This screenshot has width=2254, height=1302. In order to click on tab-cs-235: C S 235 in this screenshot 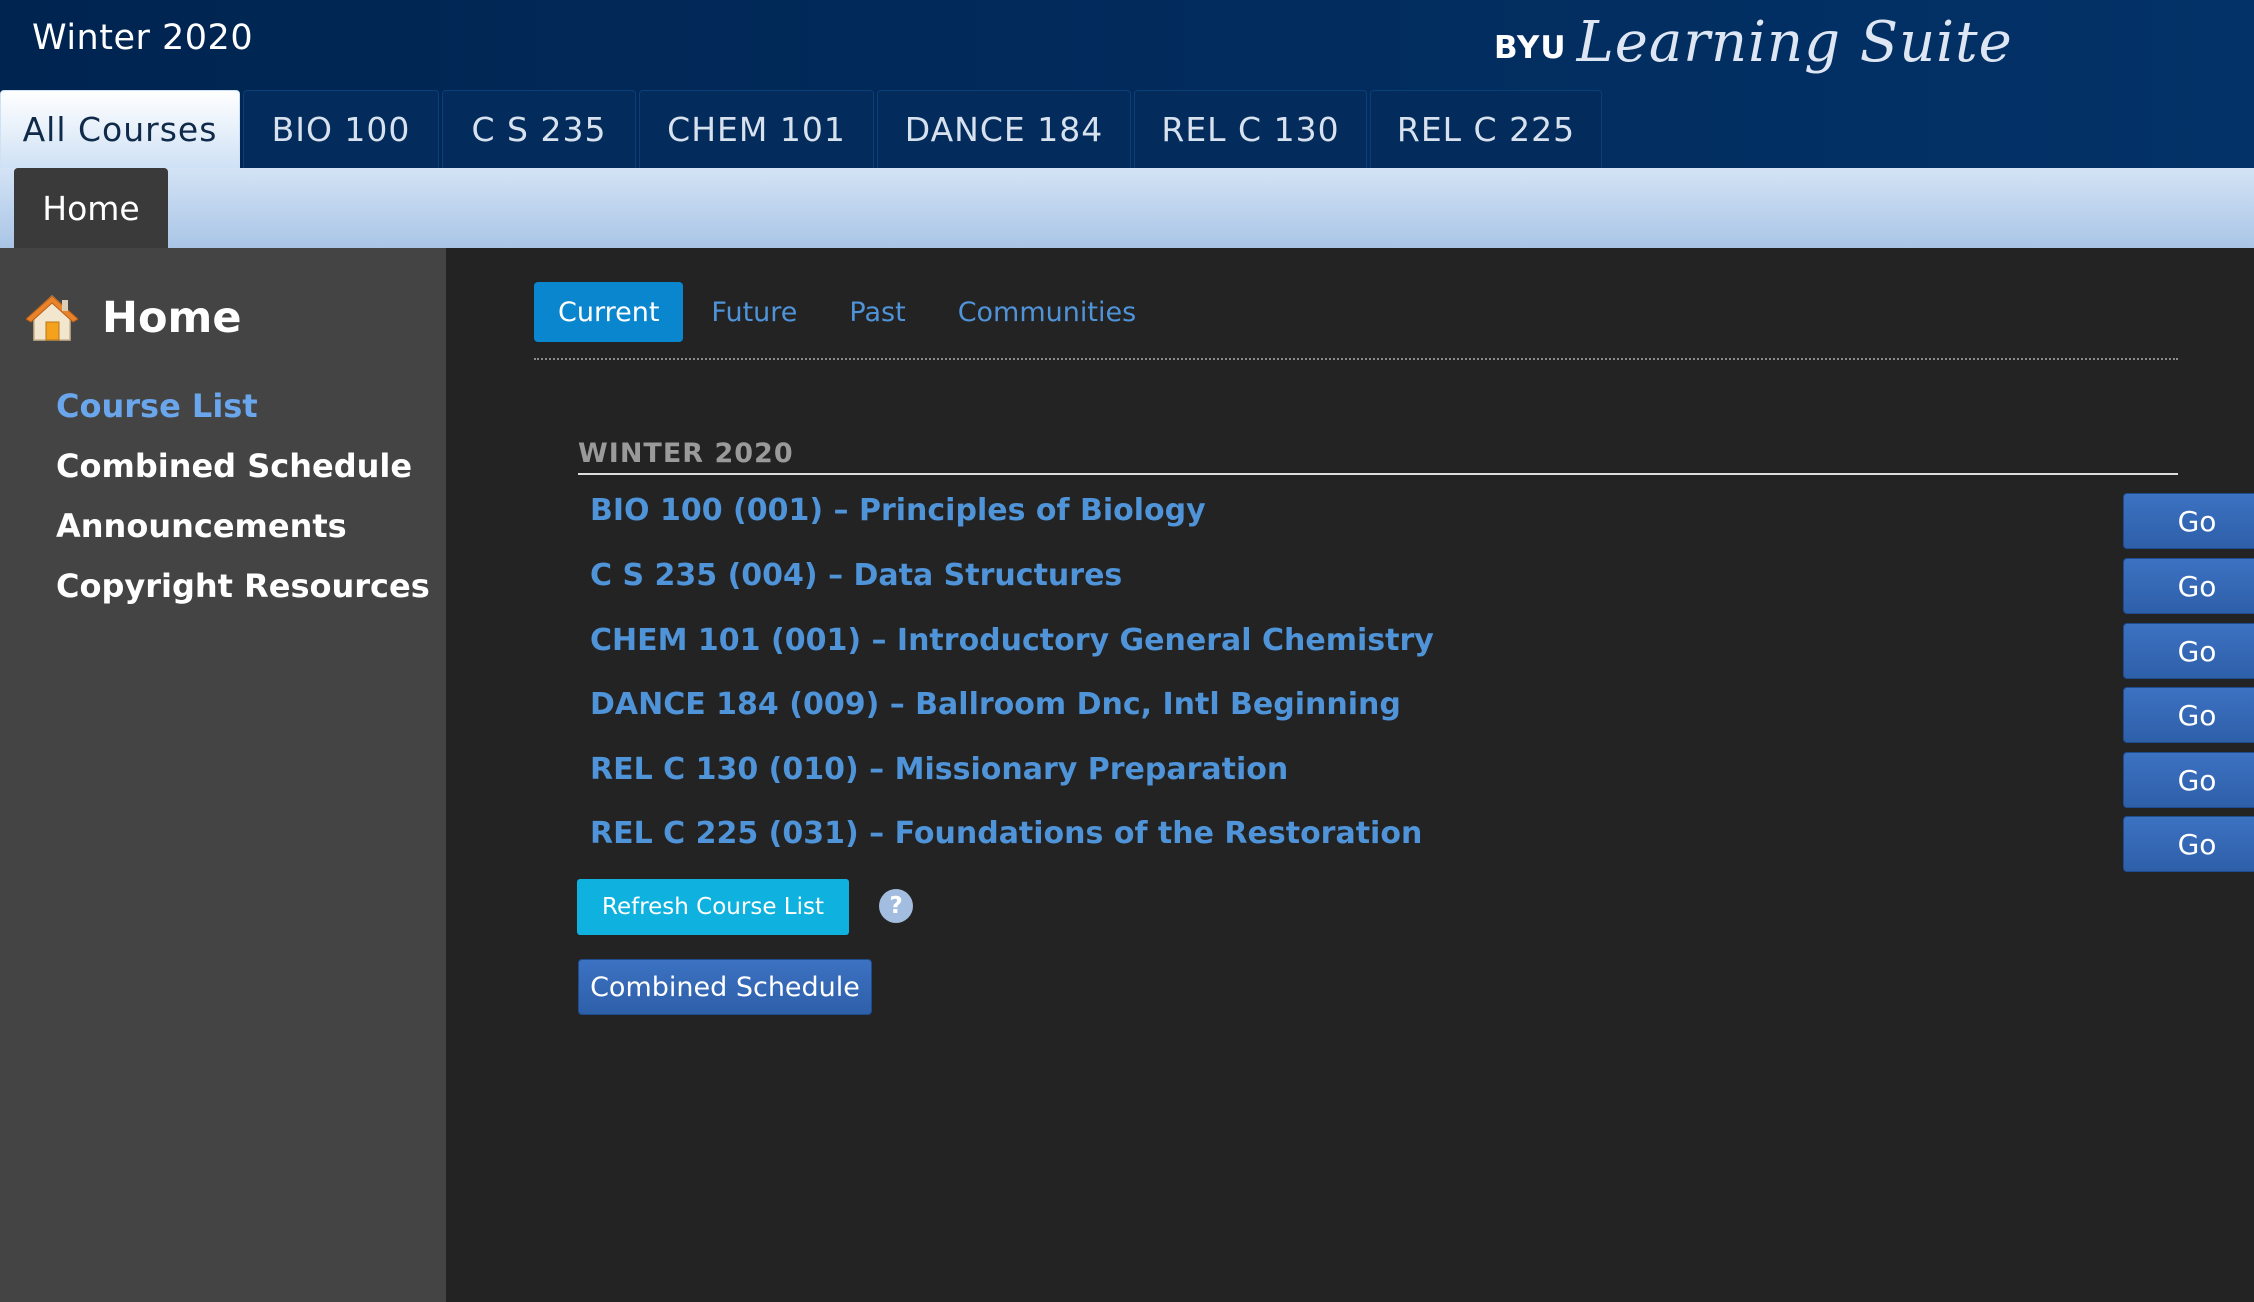, I will do `click(539, 129)`.